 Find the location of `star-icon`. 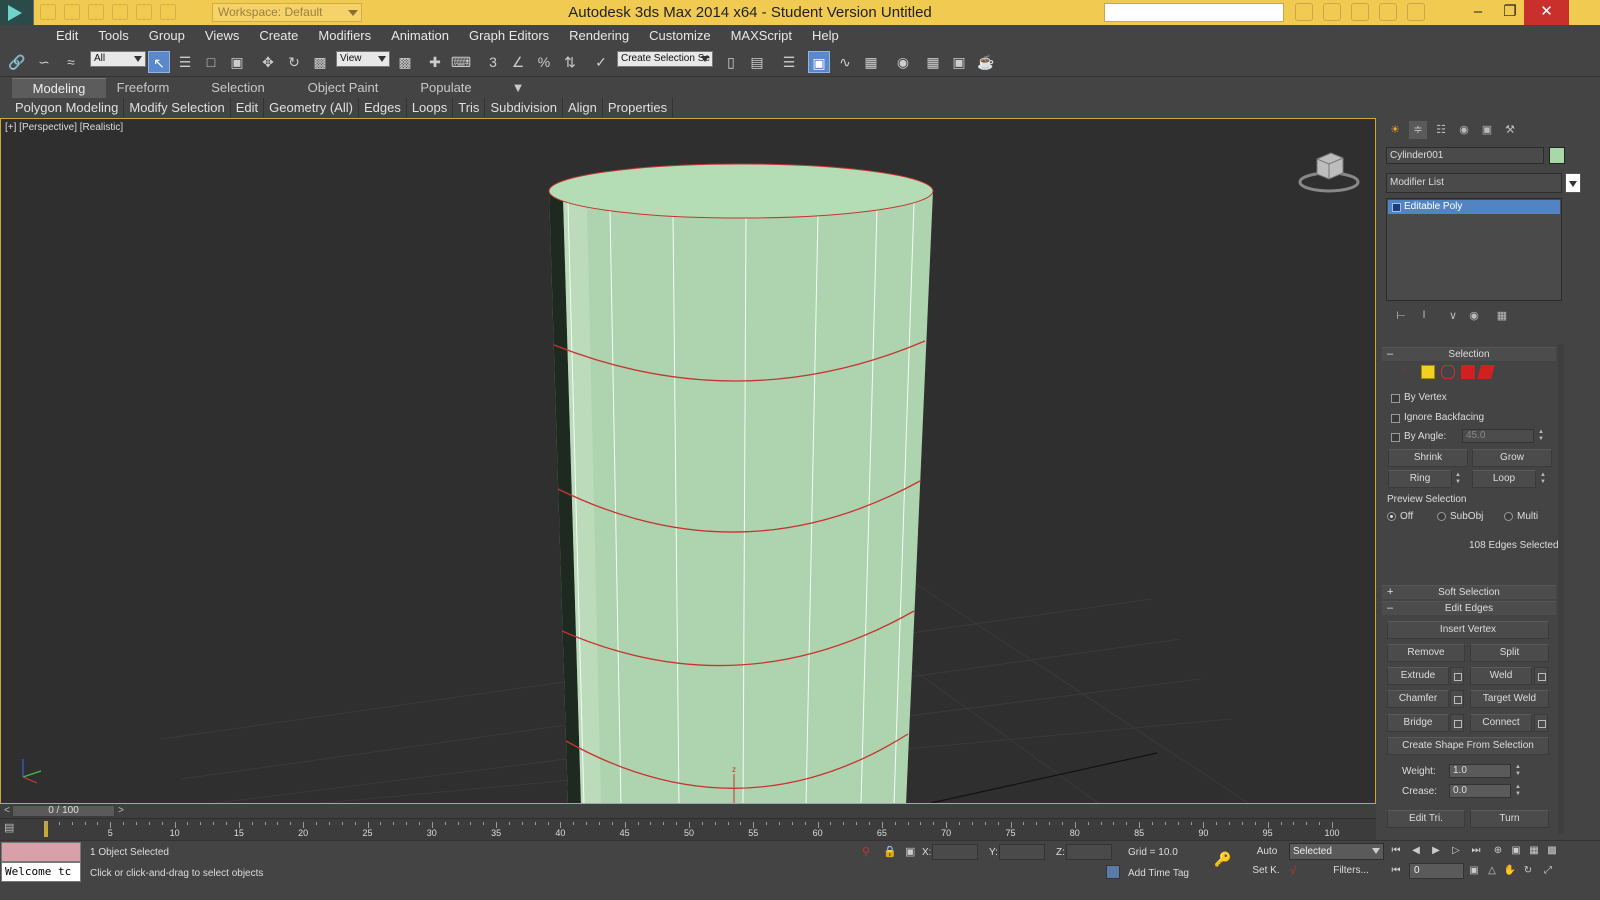

star-icon is located at coordinates (1388, 12).